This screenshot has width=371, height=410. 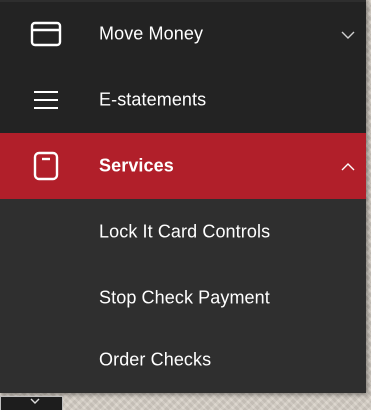 What do you see at coordinates (348, 166) in the screenshot?
I see `chevron-up-icon` at bounding box center [348, 166].